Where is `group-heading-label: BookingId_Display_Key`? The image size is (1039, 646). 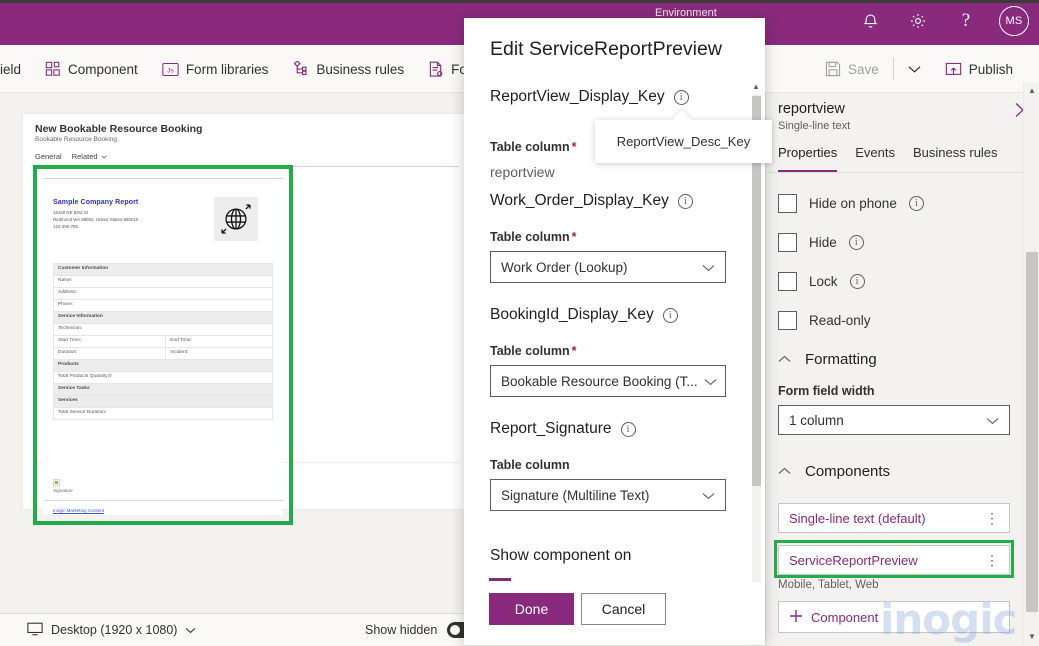 group-heading-label: BookingId_Display_Key is located at coordinates (572, 314).